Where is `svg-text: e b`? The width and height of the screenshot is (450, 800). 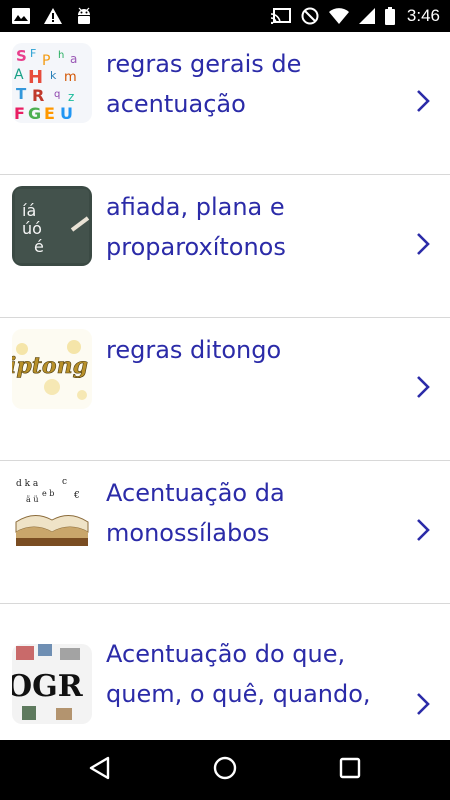 svg-text: e b is located at coordinates (48, 493).